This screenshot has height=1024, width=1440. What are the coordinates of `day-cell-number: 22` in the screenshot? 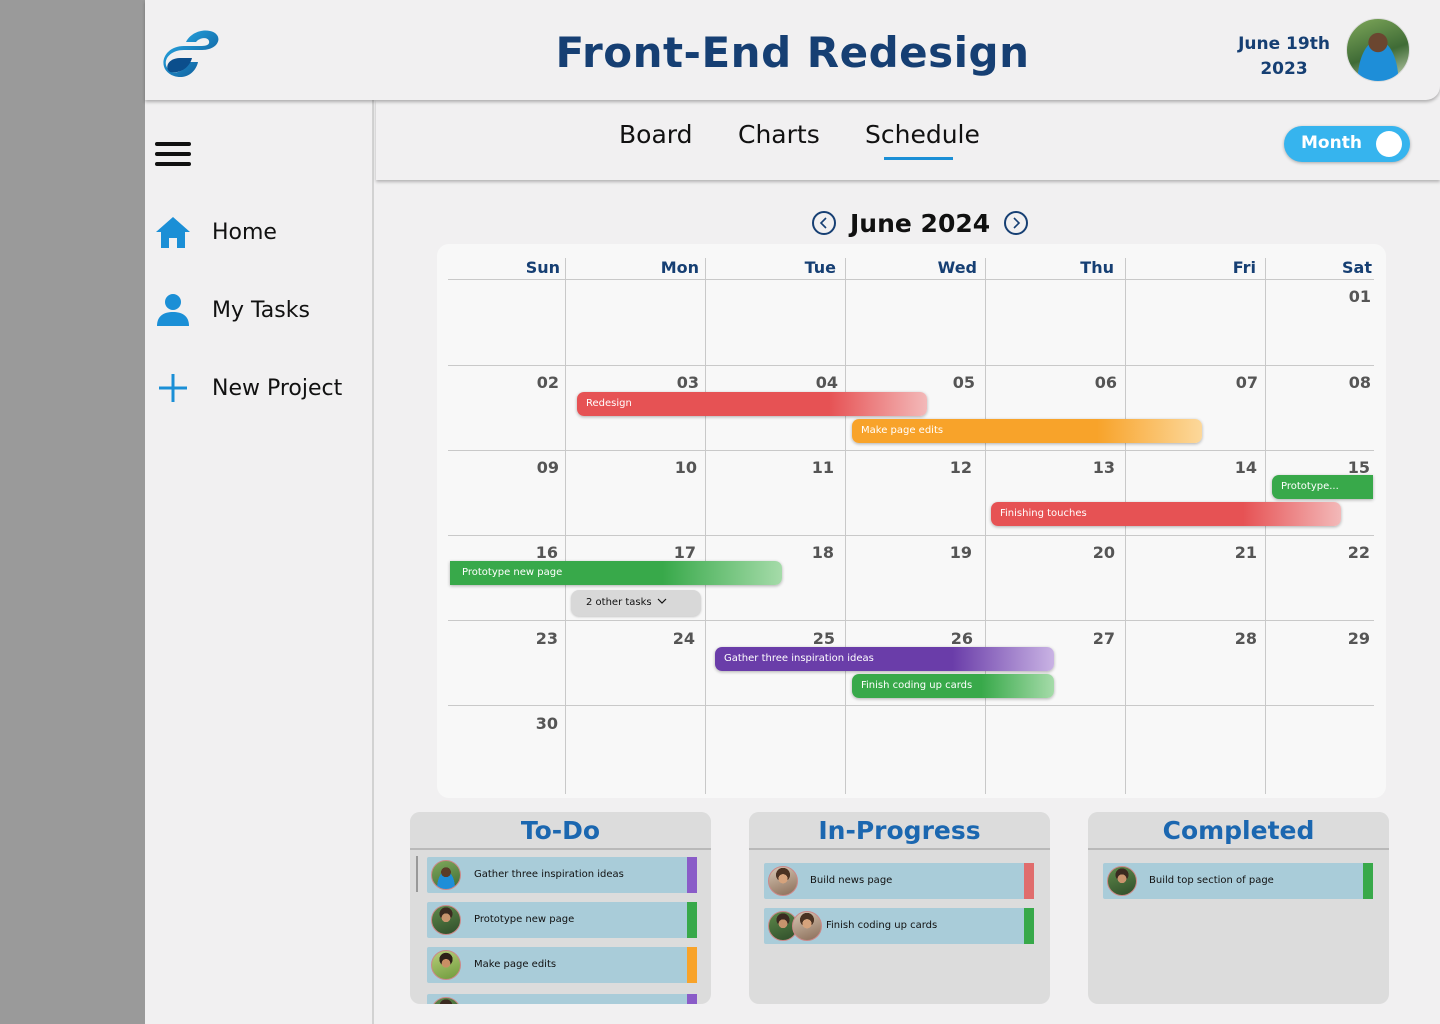 It's located at (1350, 552).